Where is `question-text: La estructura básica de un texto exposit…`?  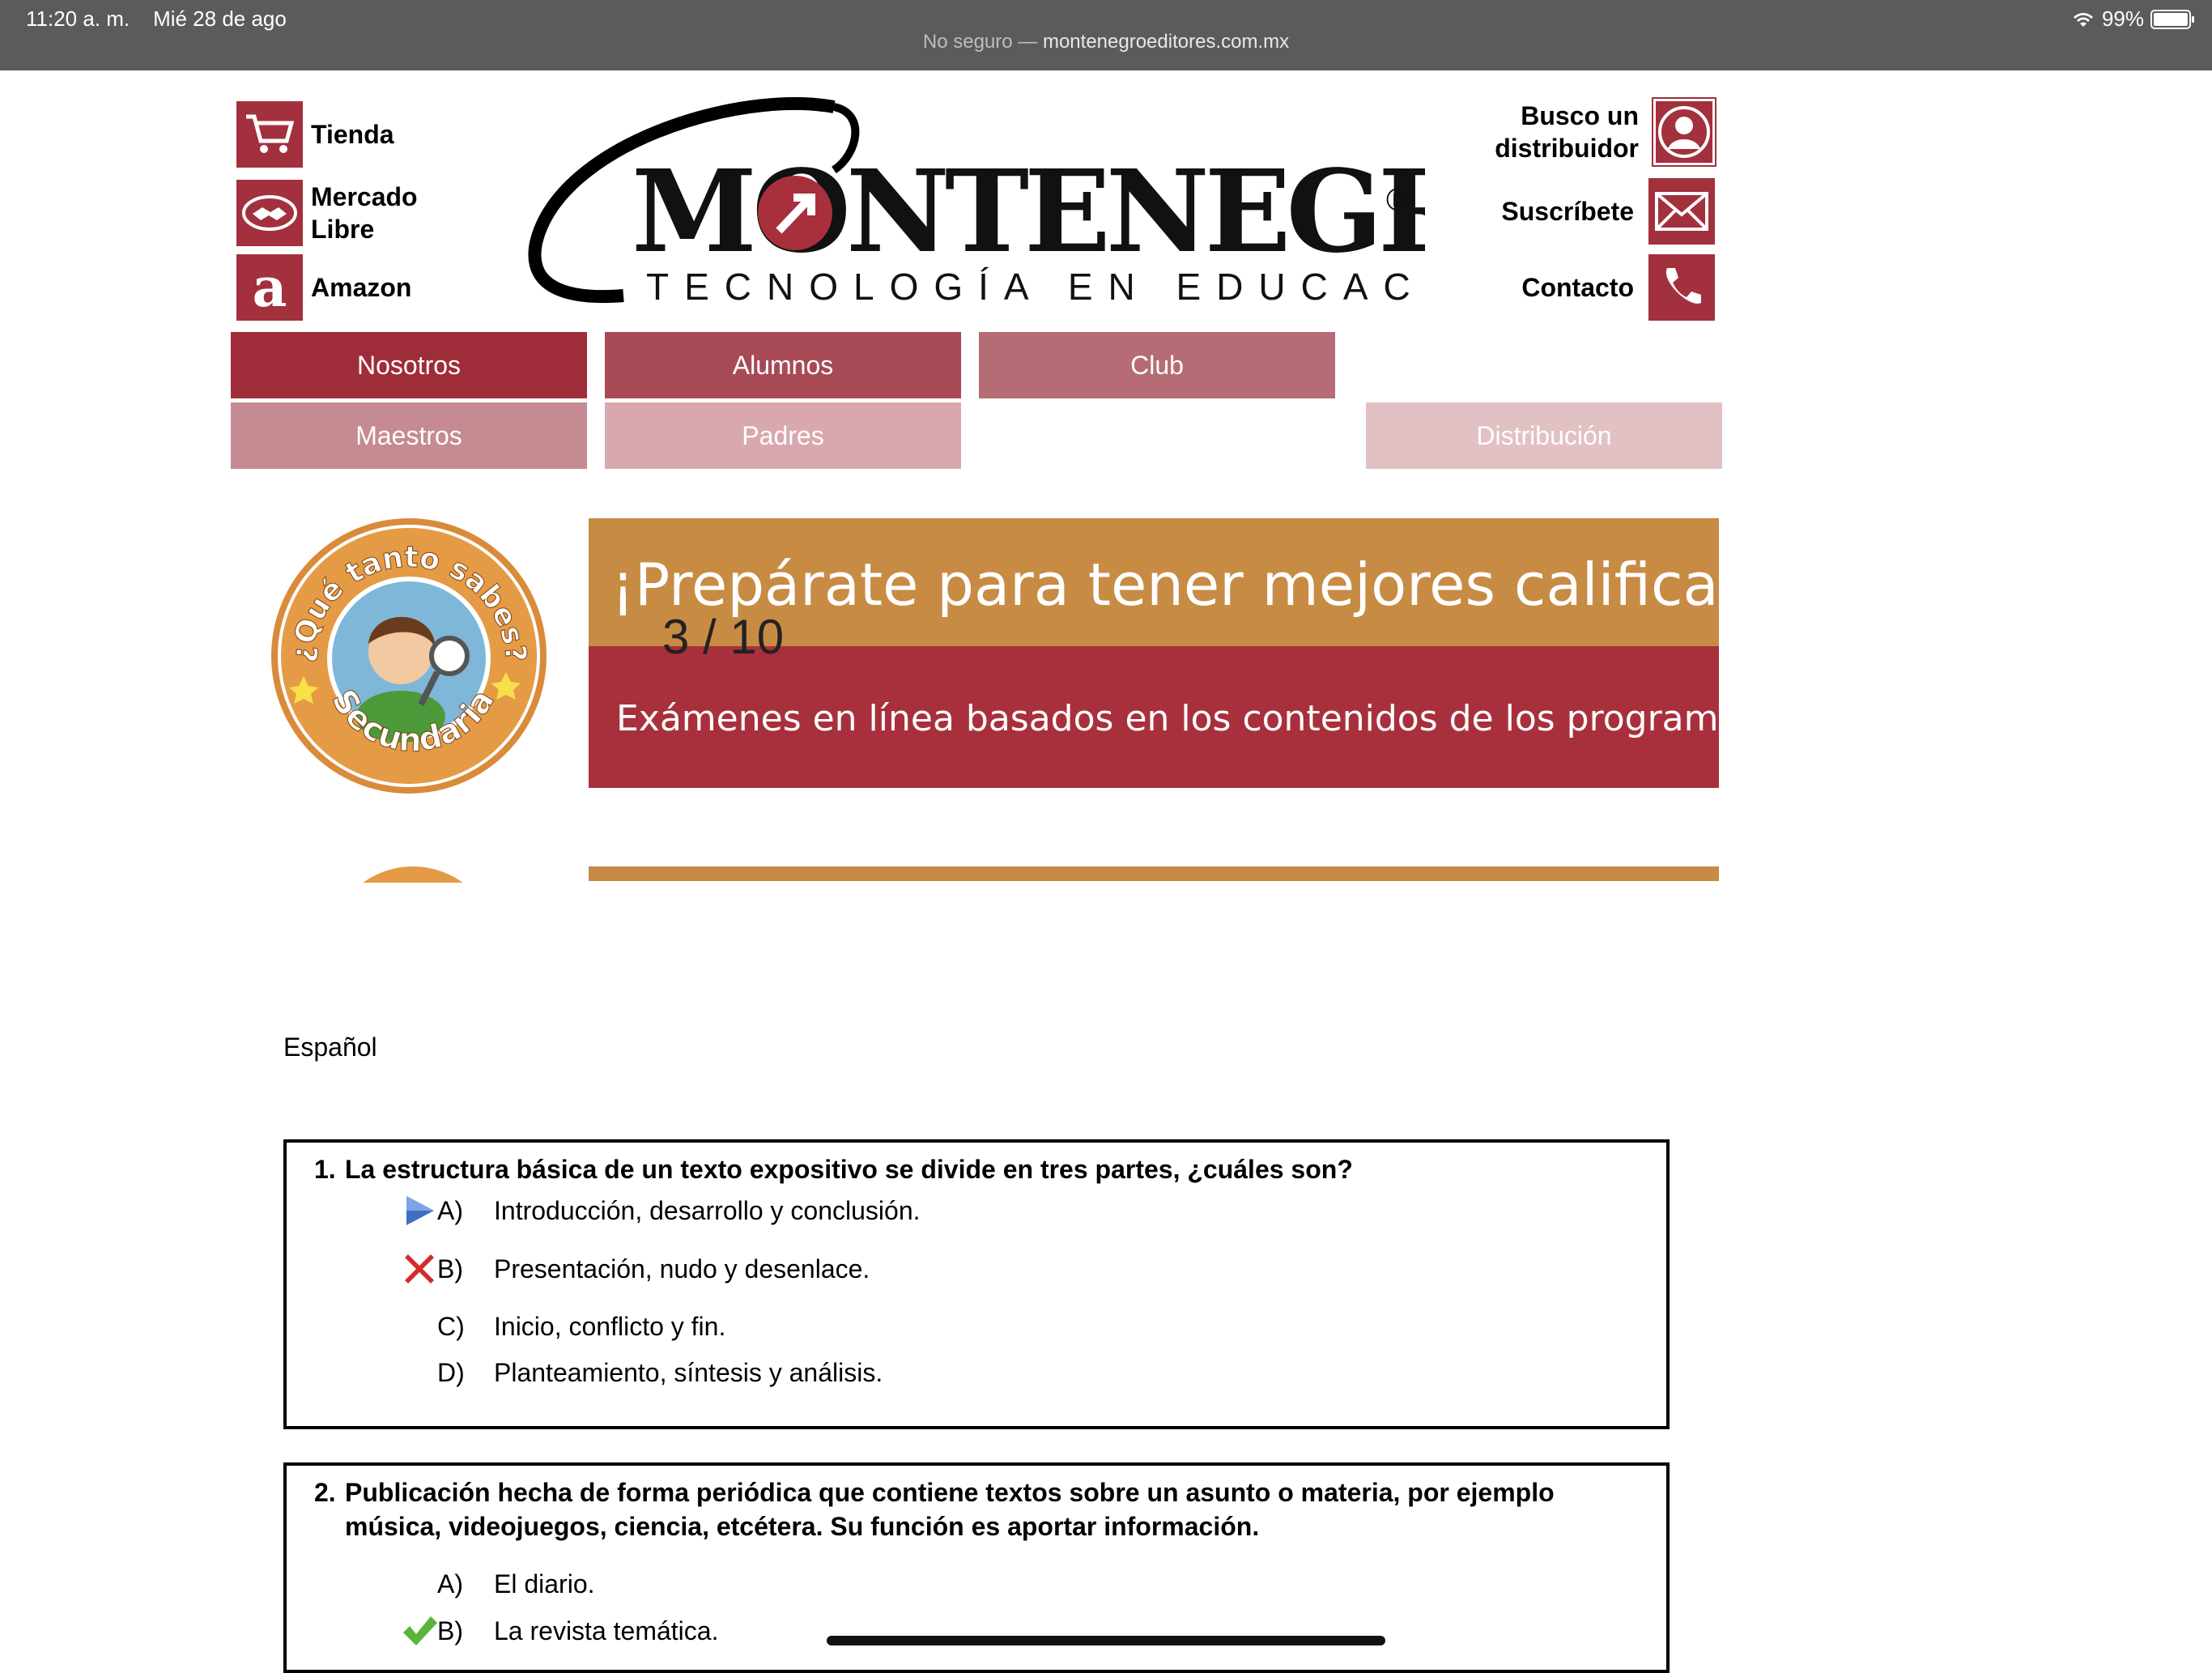
question-text: La estructura básica de un texto exposit… is located at coordinates (849, 1169).